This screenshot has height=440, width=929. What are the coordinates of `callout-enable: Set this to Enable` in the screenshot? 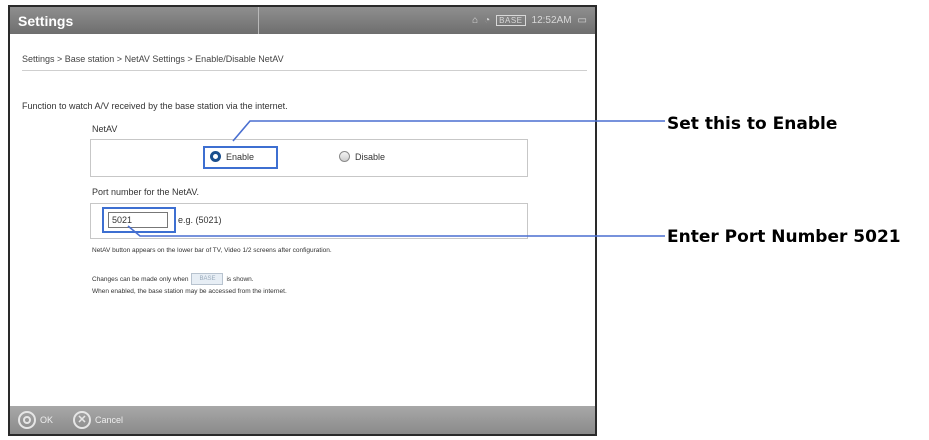 It's located at (752, 124).